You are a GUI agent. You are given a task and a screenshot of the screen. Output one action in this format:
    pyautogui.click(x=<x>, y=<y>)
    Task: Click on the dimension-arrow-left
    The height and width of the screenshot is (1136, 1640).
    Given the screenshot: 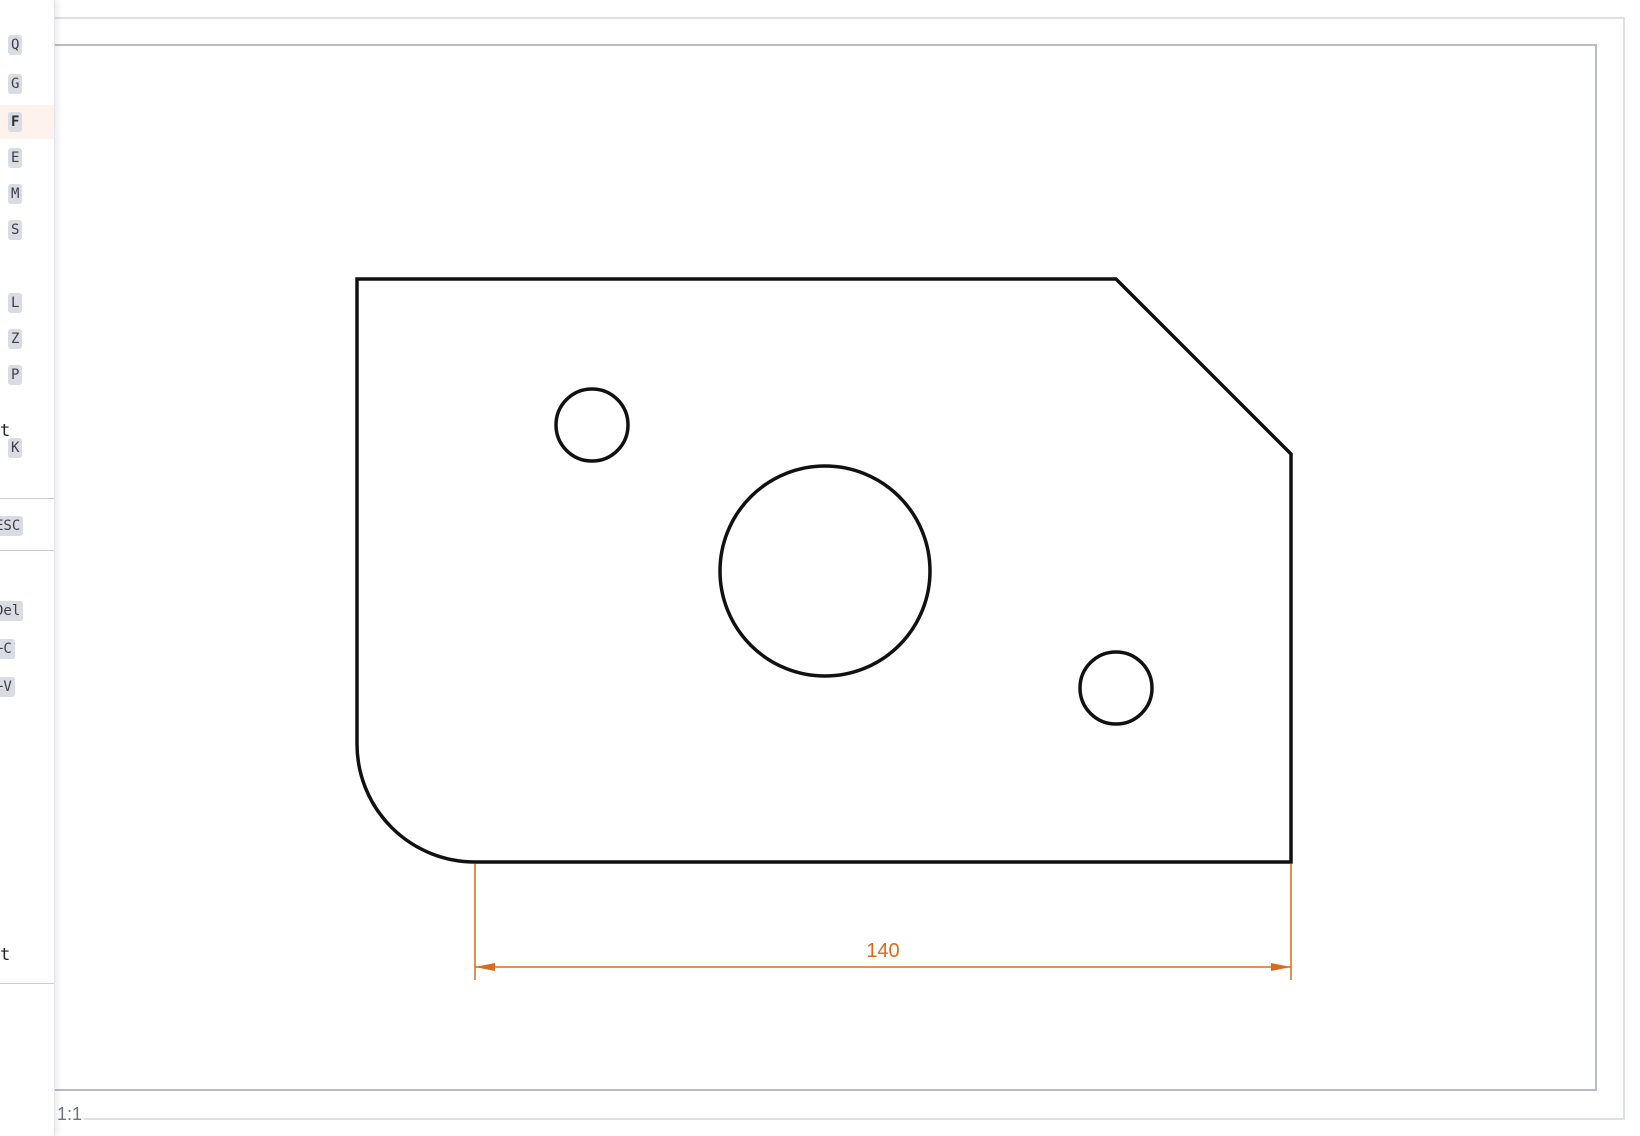 What is the action you would take?
    pyautogui.click(x=485, y=967)
    